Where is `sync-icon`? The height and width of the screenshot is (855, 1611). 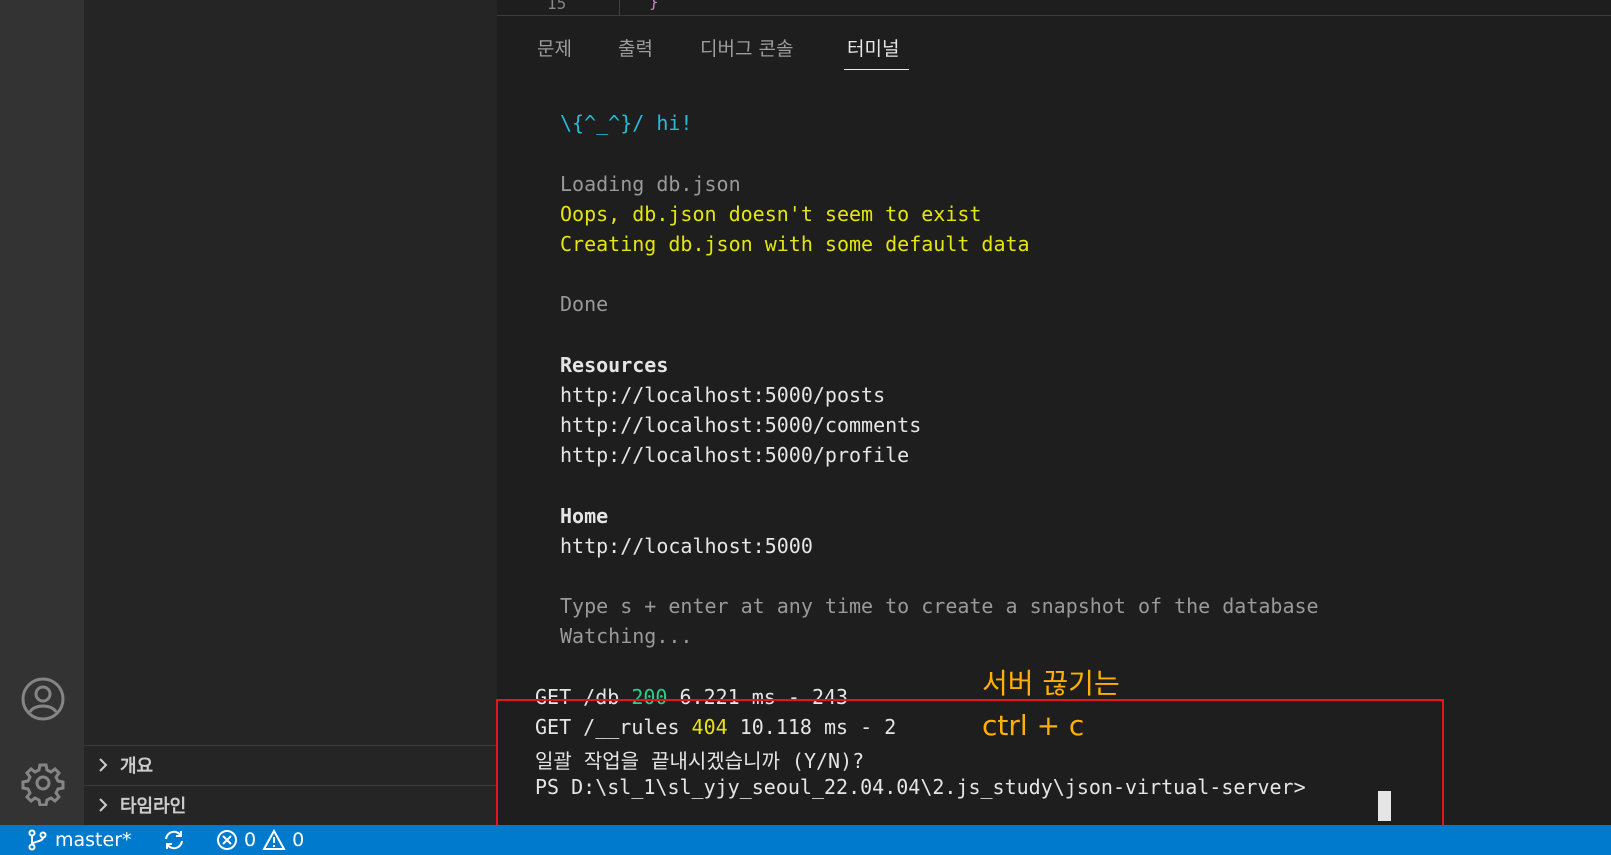 sync-icon is located at coordinates (174, 840).